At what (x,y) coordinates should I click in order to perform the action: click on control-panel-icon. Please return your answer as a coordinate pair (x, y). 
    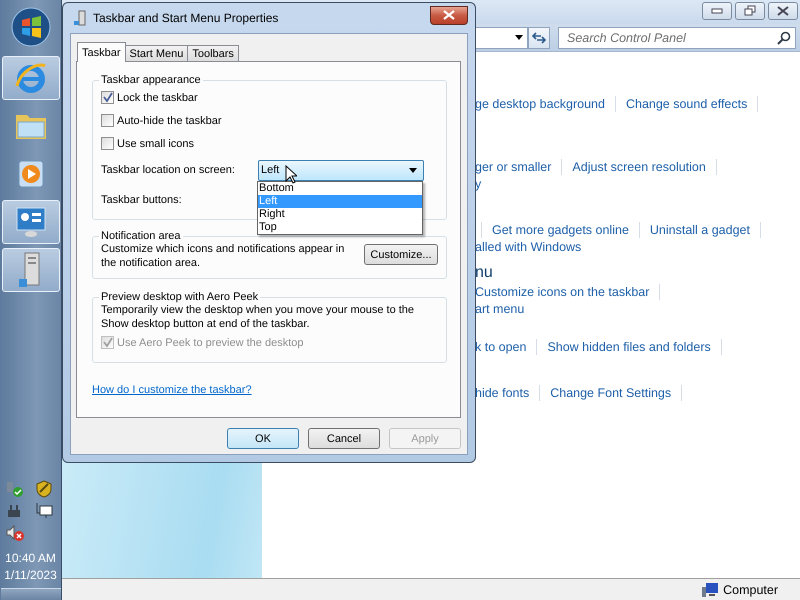
    Looking at the image, I should click on (31, 222).